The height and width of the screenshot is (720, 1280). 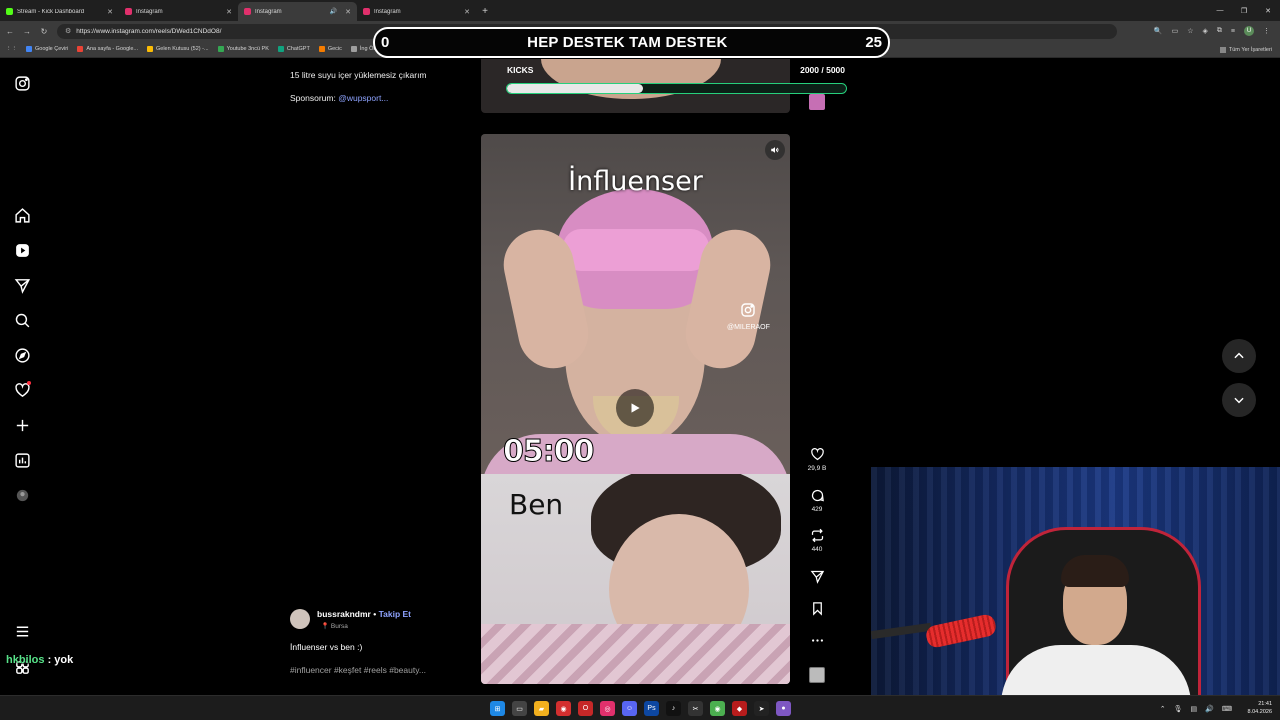 I want to click on comment-icon, so click(x=817, y=495).